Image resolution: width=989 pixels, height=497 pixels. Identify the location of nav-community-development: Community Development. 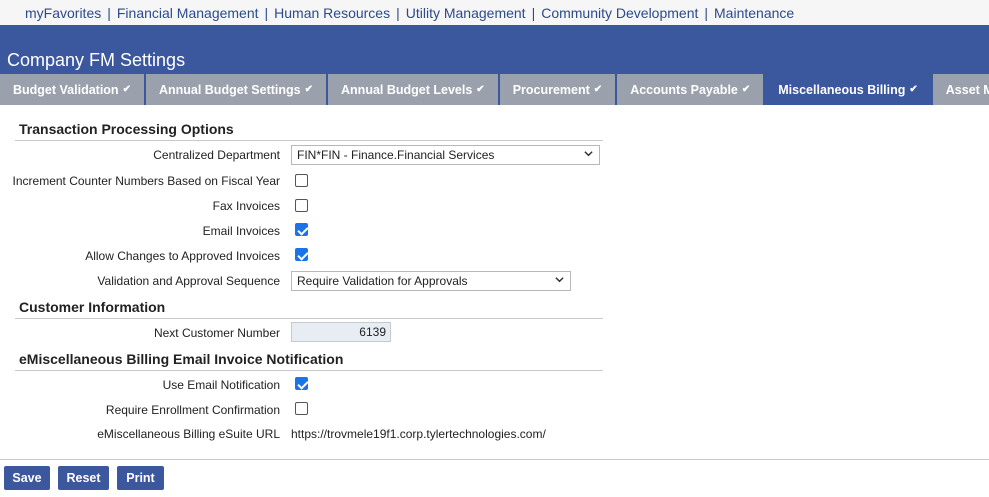
(619, 13).